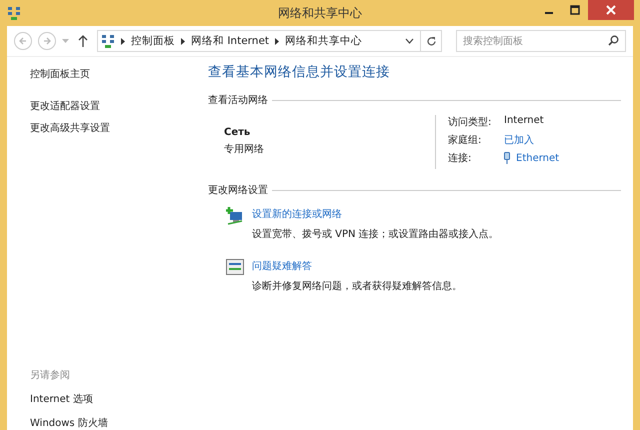 The image size is (640, 430). Describe the element at coordinates (375, 214) in the screenshot. I see `task-link: 设置新的连接或网络` at that location.